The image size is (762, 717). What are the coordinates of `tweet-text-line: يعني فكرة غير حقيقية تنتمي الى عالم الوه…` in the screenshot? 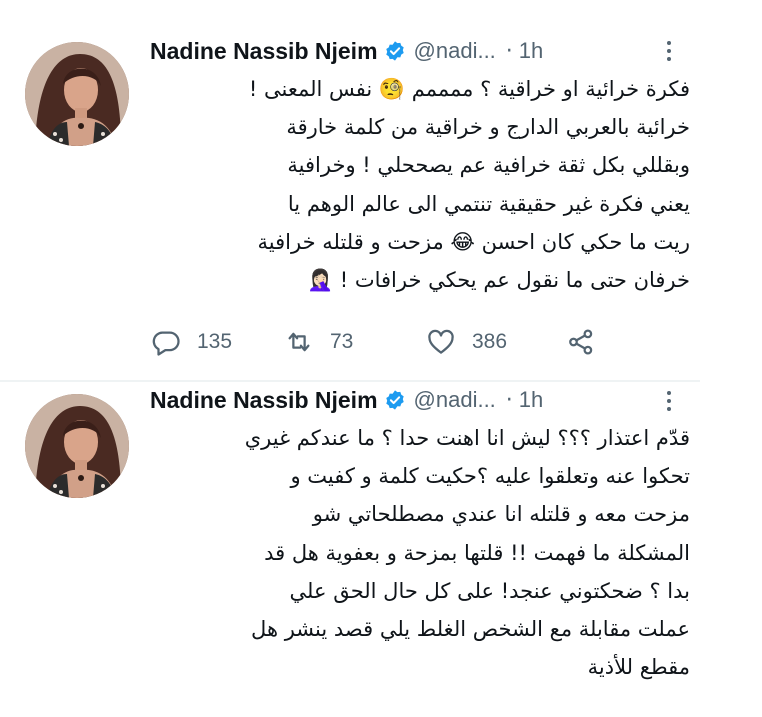 It's located at (488, 203).